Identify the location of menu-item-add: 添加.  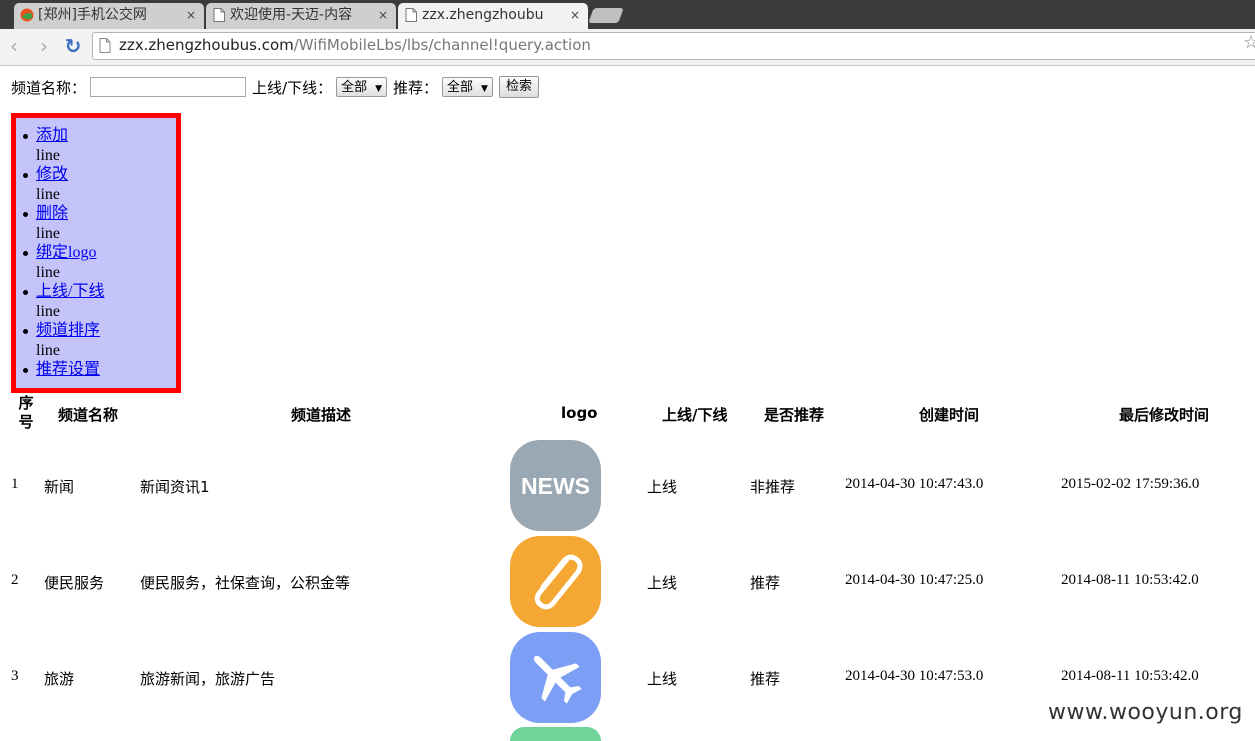
(63, 136).